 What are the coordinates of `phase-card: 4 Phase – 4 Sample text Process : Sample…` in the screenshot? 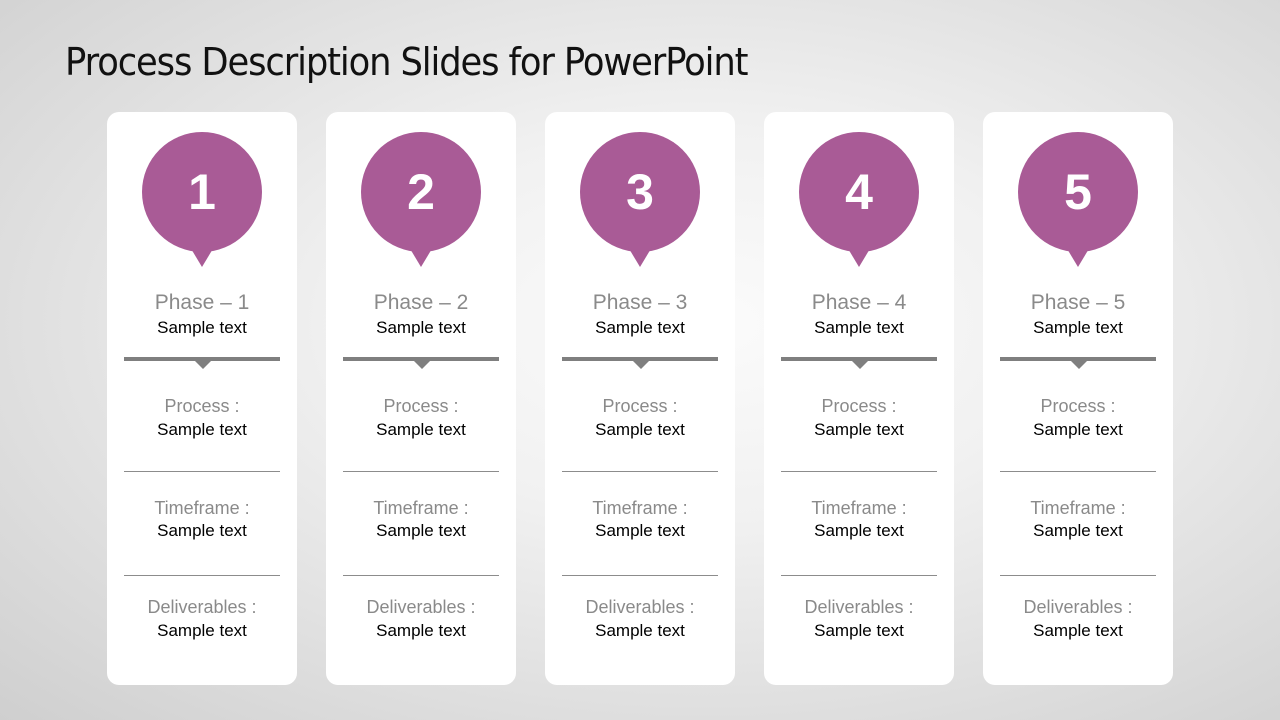 It's located at (859, 398).